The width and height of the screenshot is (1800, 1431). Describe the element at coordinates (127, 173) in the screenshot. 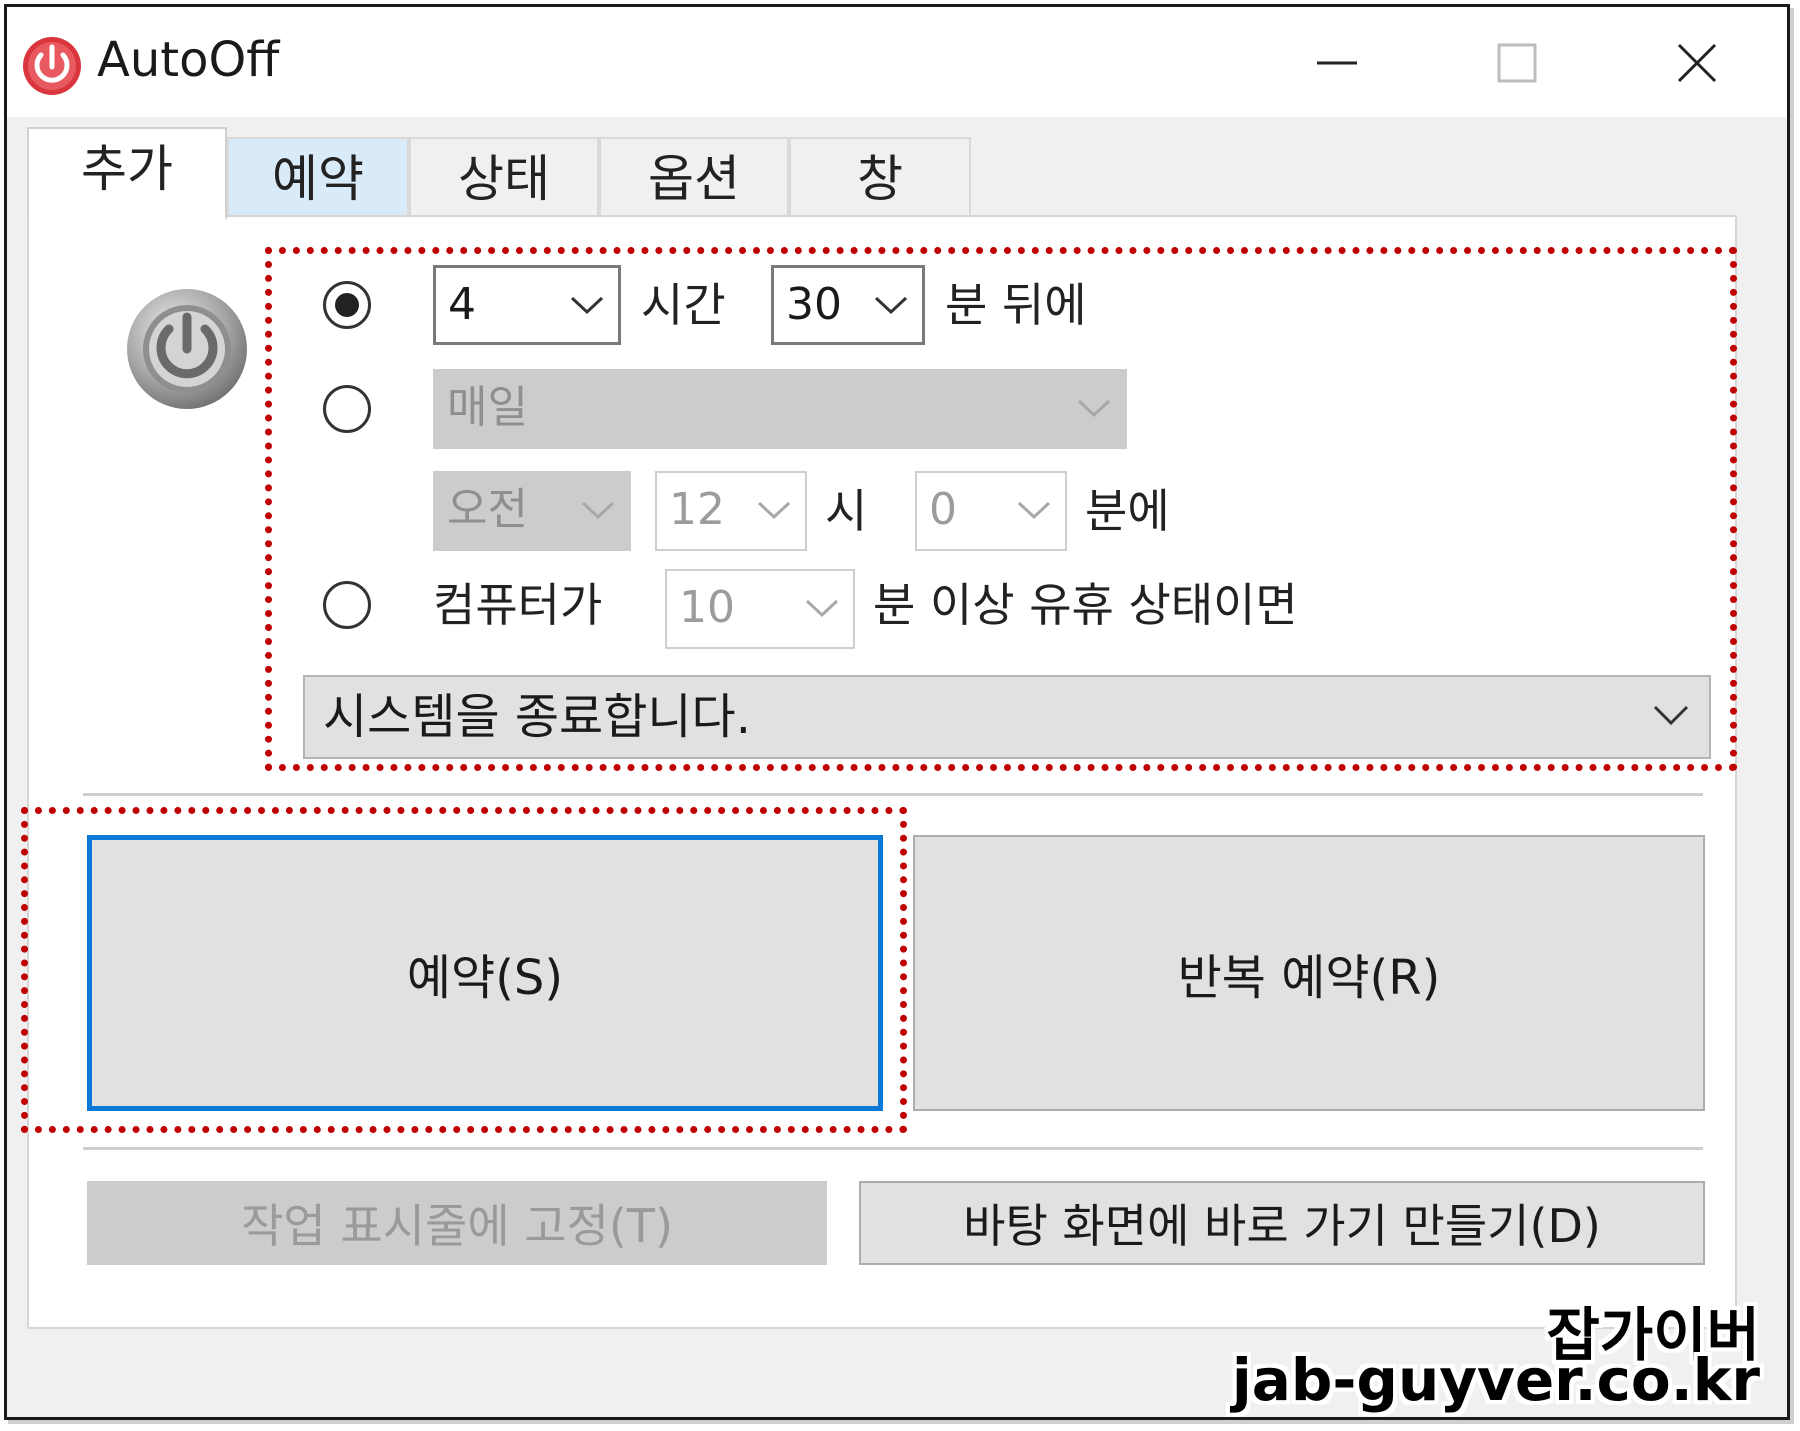

I see `tab-add: 추가` at that location.